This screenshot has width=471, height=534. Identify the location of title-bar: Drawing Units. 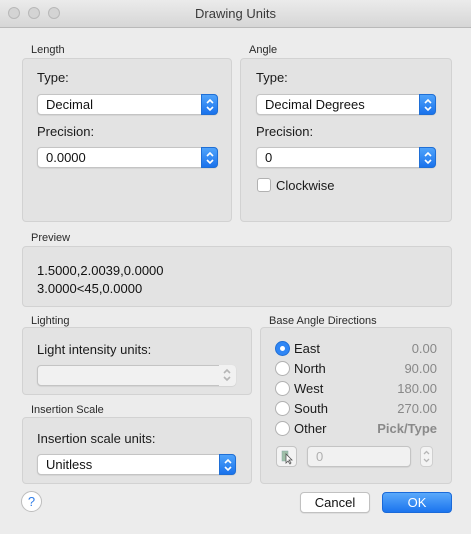
(235, 14).